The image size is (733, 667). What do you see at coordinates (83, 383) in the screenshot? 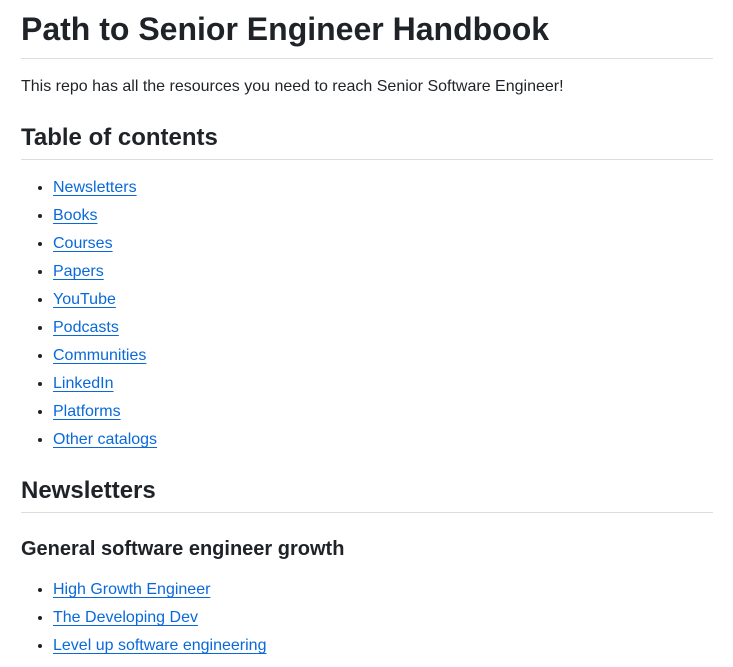
I see `toc-link: LinkedIn` at bounding box center [83, 383].